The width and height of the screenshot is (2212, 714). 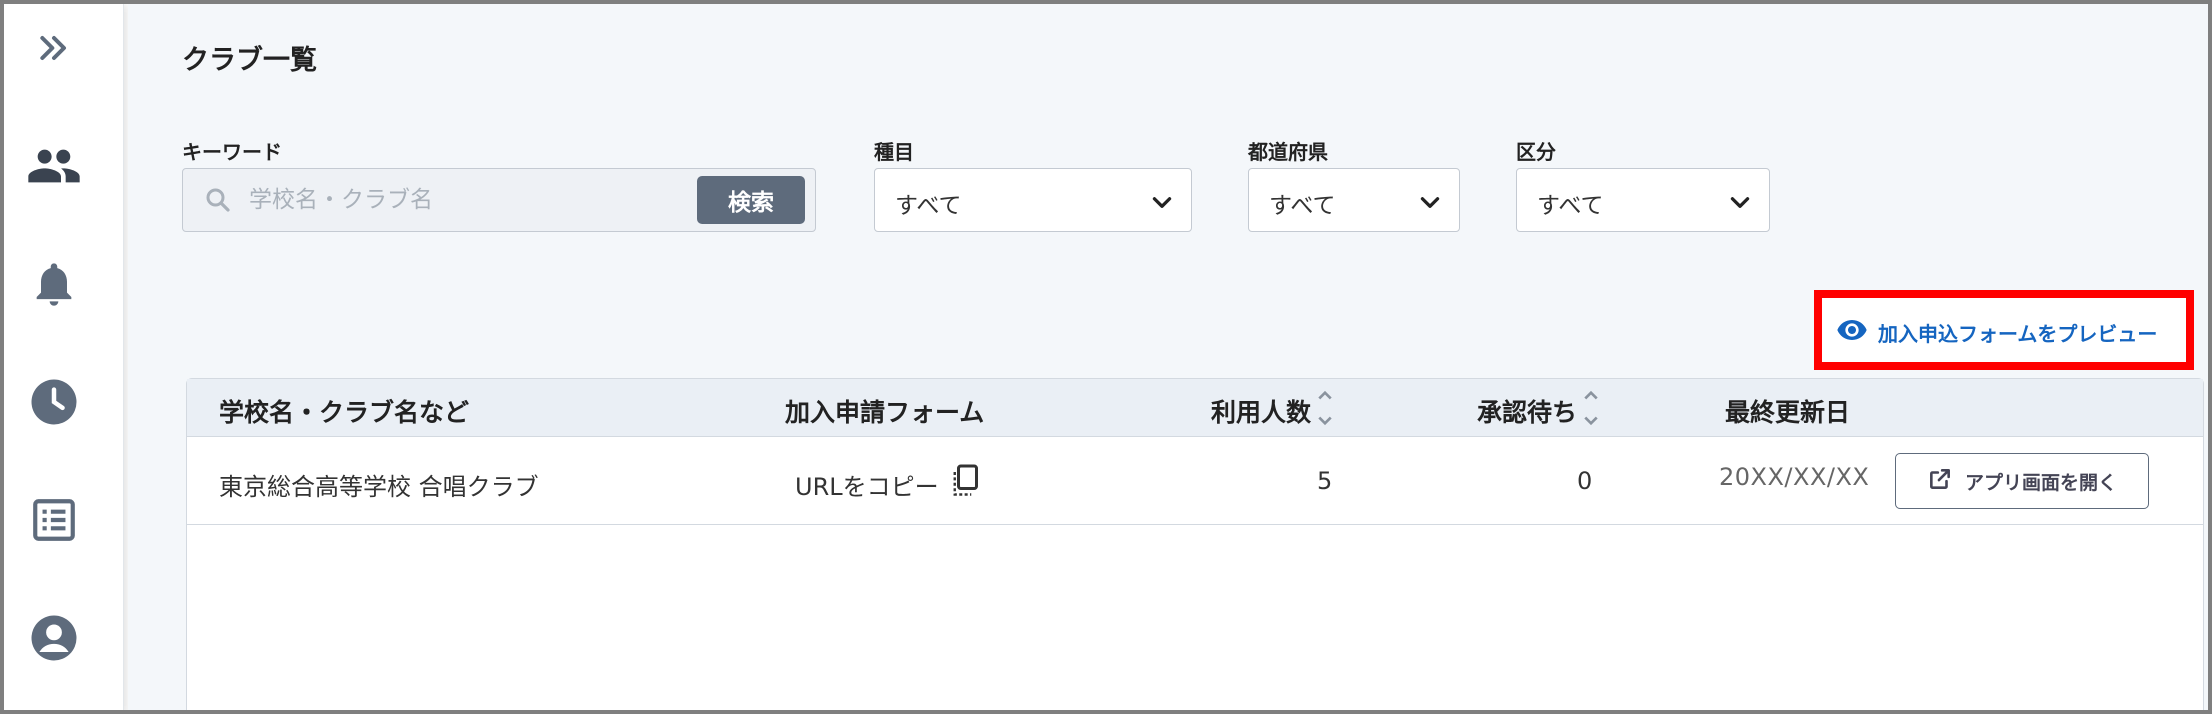 I want to click on copy-url-button: URLをコピー, so click(x=888, y=484).